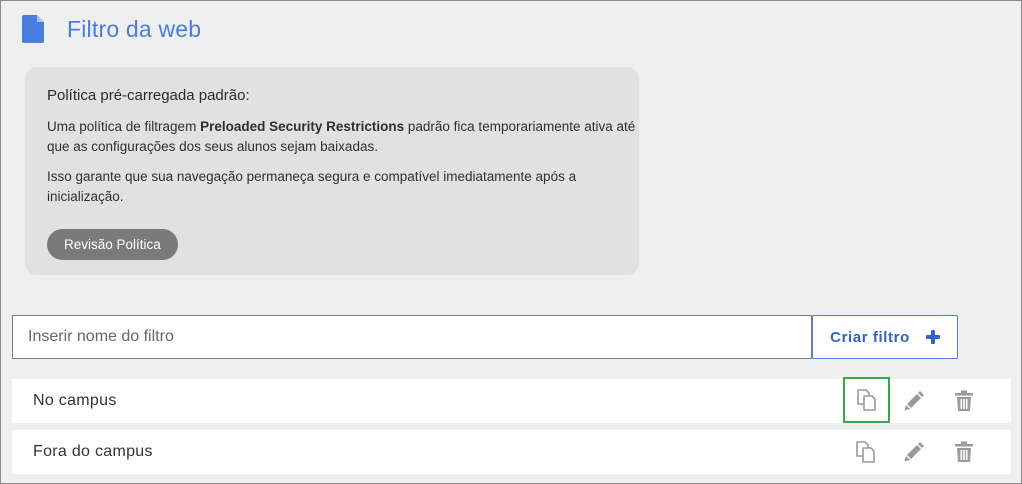 This screenshot has width=1022, height=484. Describe the element at coordinates (302, 126) in the screenshot. I see `policy-name: Preloaded Security Restrictions` at that location.